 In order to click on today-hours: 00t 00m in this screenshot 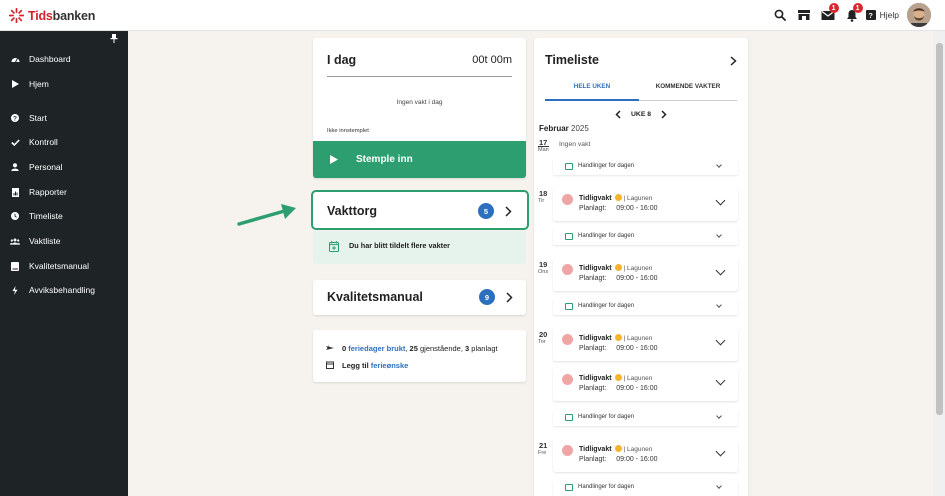, I will do `click(492, 60)`.